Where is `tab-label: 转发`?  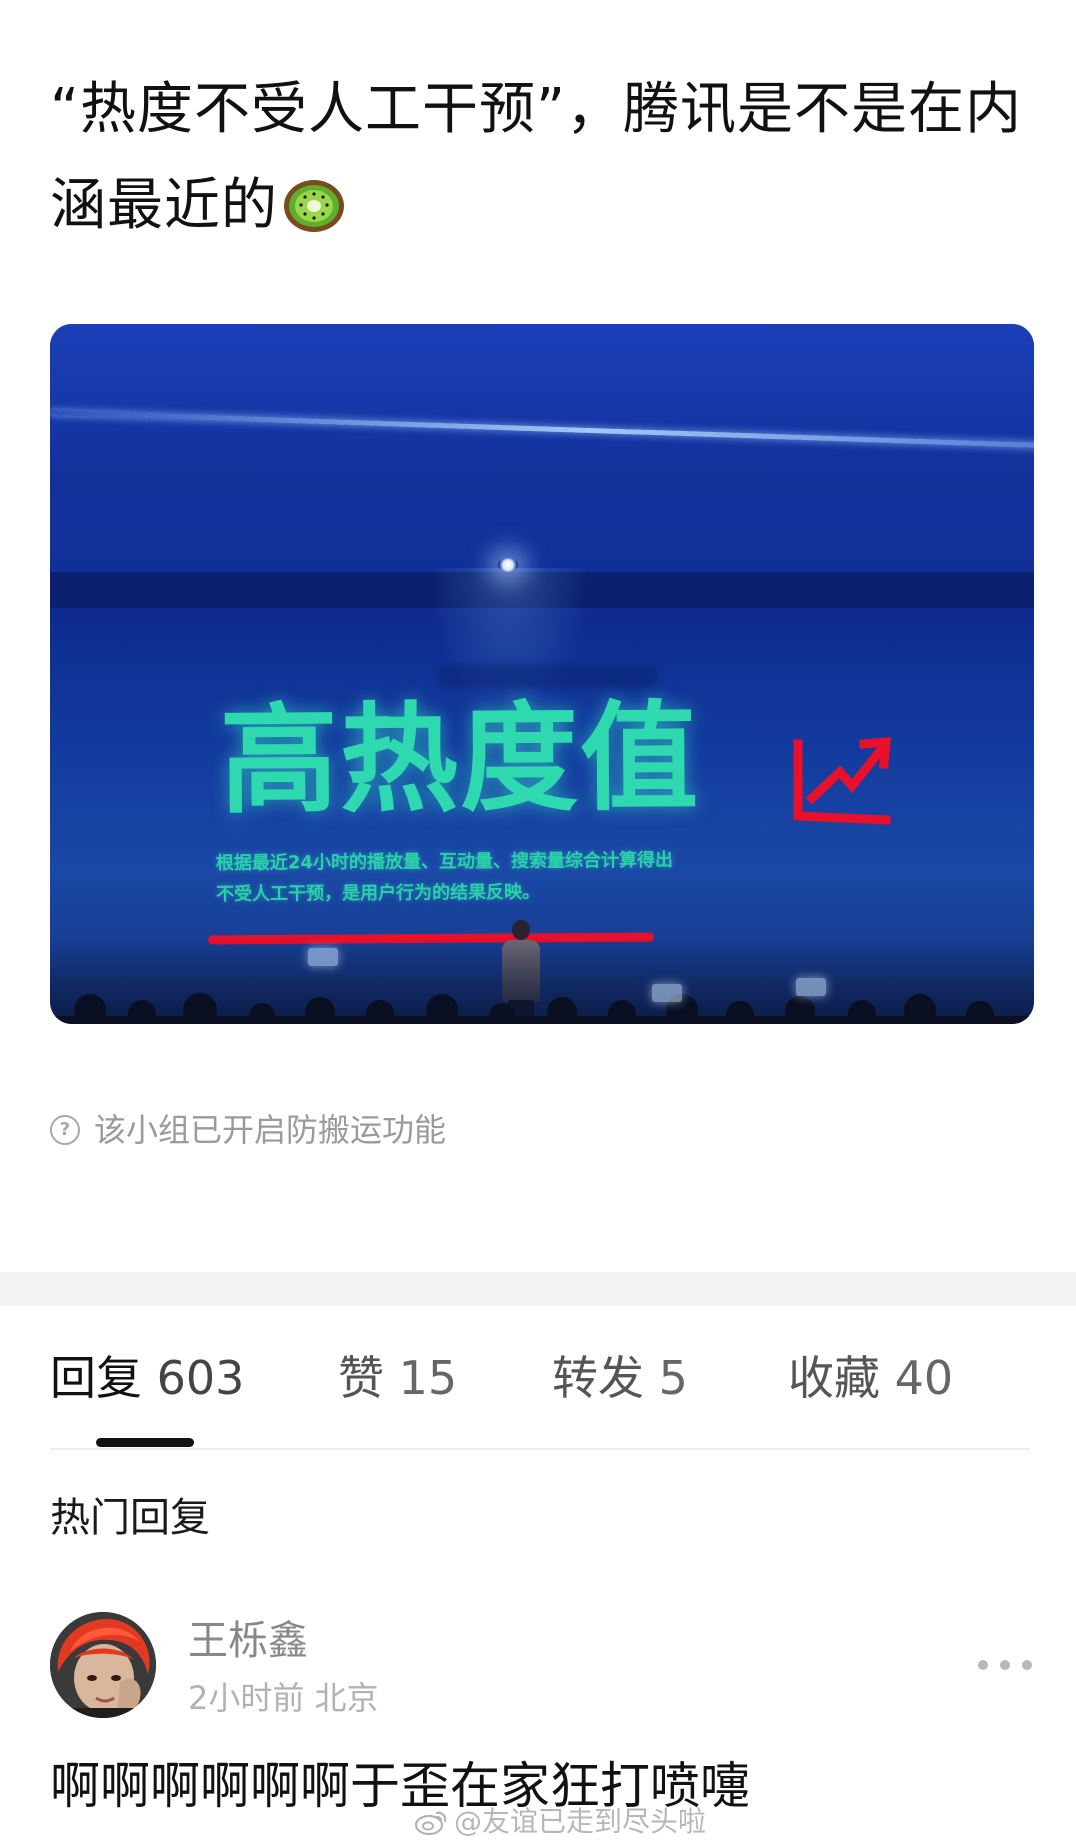
tab-label: 转发 is located at coordinates (598, 1378).